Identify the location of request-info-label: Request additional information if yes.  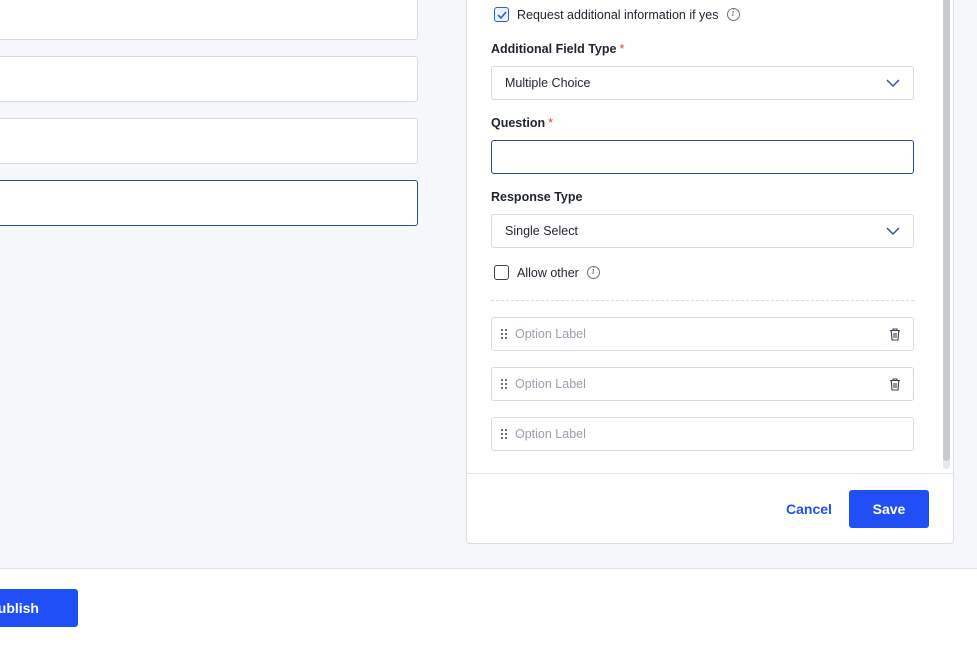
(618, 14).